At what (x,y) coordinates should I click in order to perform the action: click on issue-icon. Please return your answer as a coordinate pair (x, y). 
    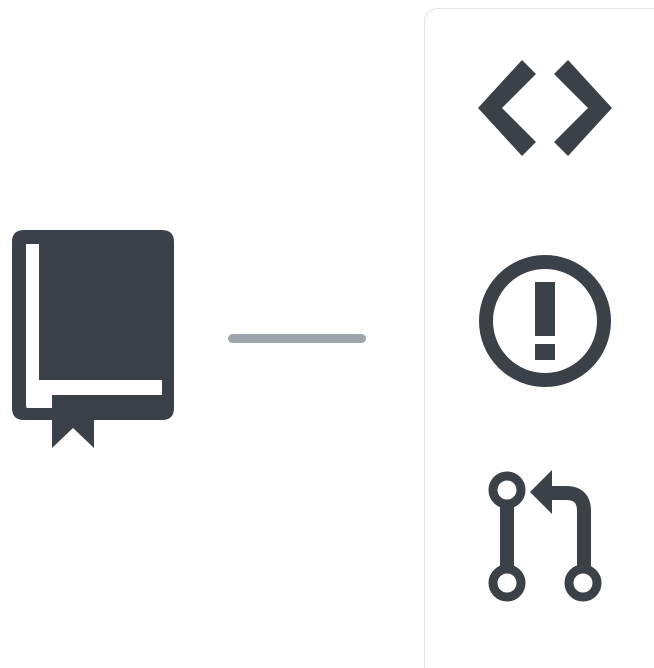
    Looking at the image, I should click on (545, 321).